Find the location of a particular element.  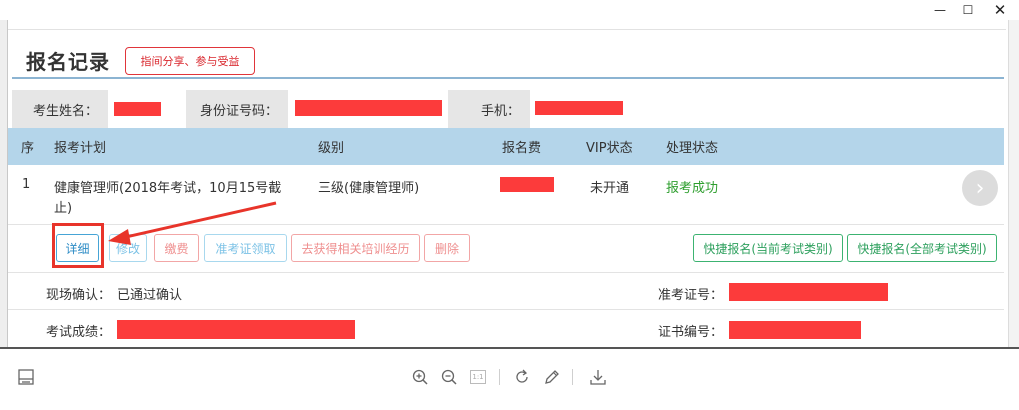

viewer-toolbar is located at coordinates (509, 379).